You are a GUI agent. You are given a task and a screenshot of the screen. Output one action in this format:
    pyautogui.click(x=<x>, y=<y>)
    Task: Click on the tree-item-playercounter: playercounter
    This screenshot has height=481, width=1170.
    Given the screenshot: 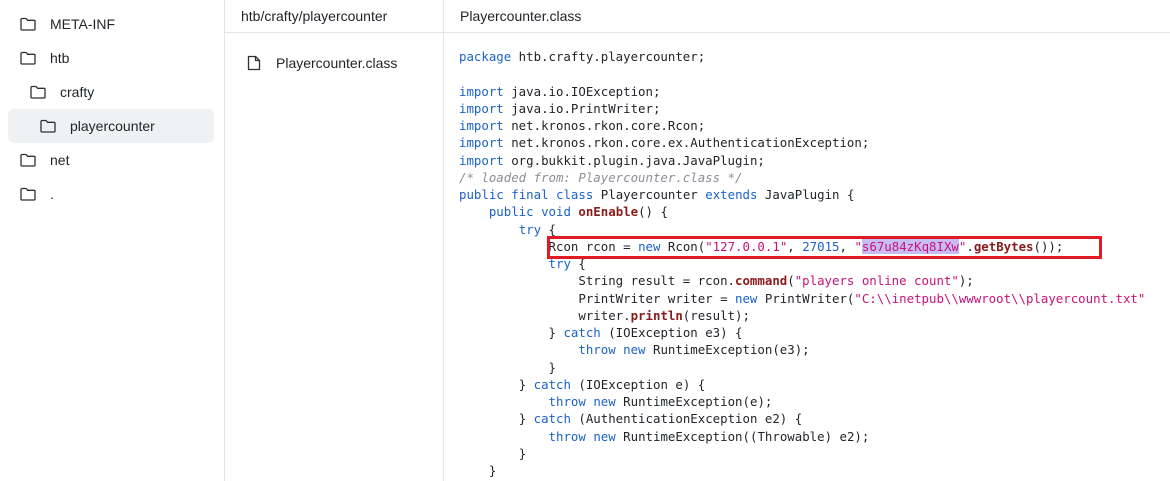 What is the action you would take?
    pyautogui.click(x=111, y=126)
    